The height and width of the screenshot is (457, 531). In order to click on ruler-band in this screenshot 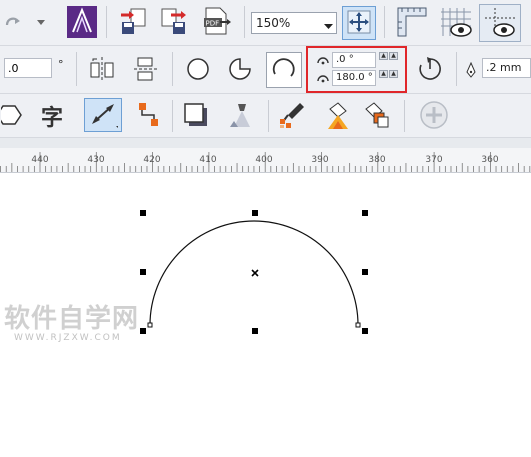, I will do `click(265, 143)`.